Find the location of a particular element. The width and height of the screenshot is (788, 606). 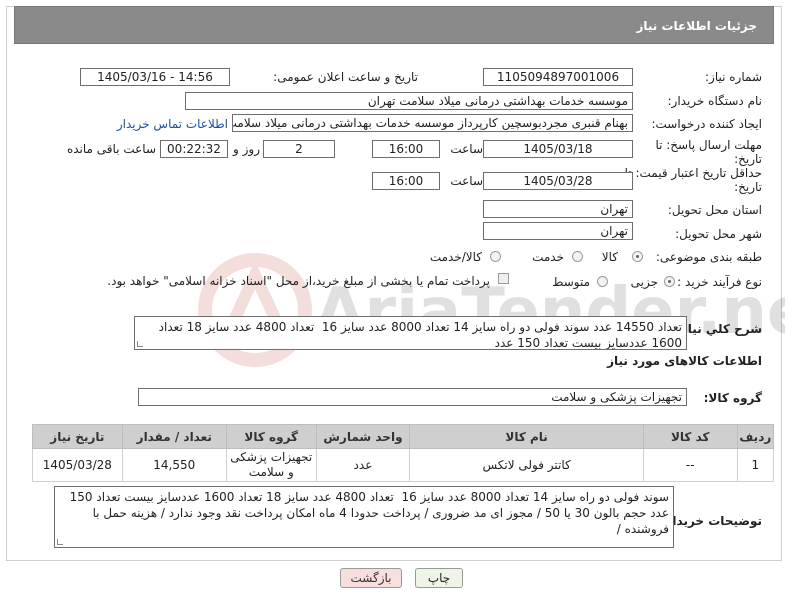

purchase-type-label: نوع فرآیند خرید : is located at coordinates (719, 282).